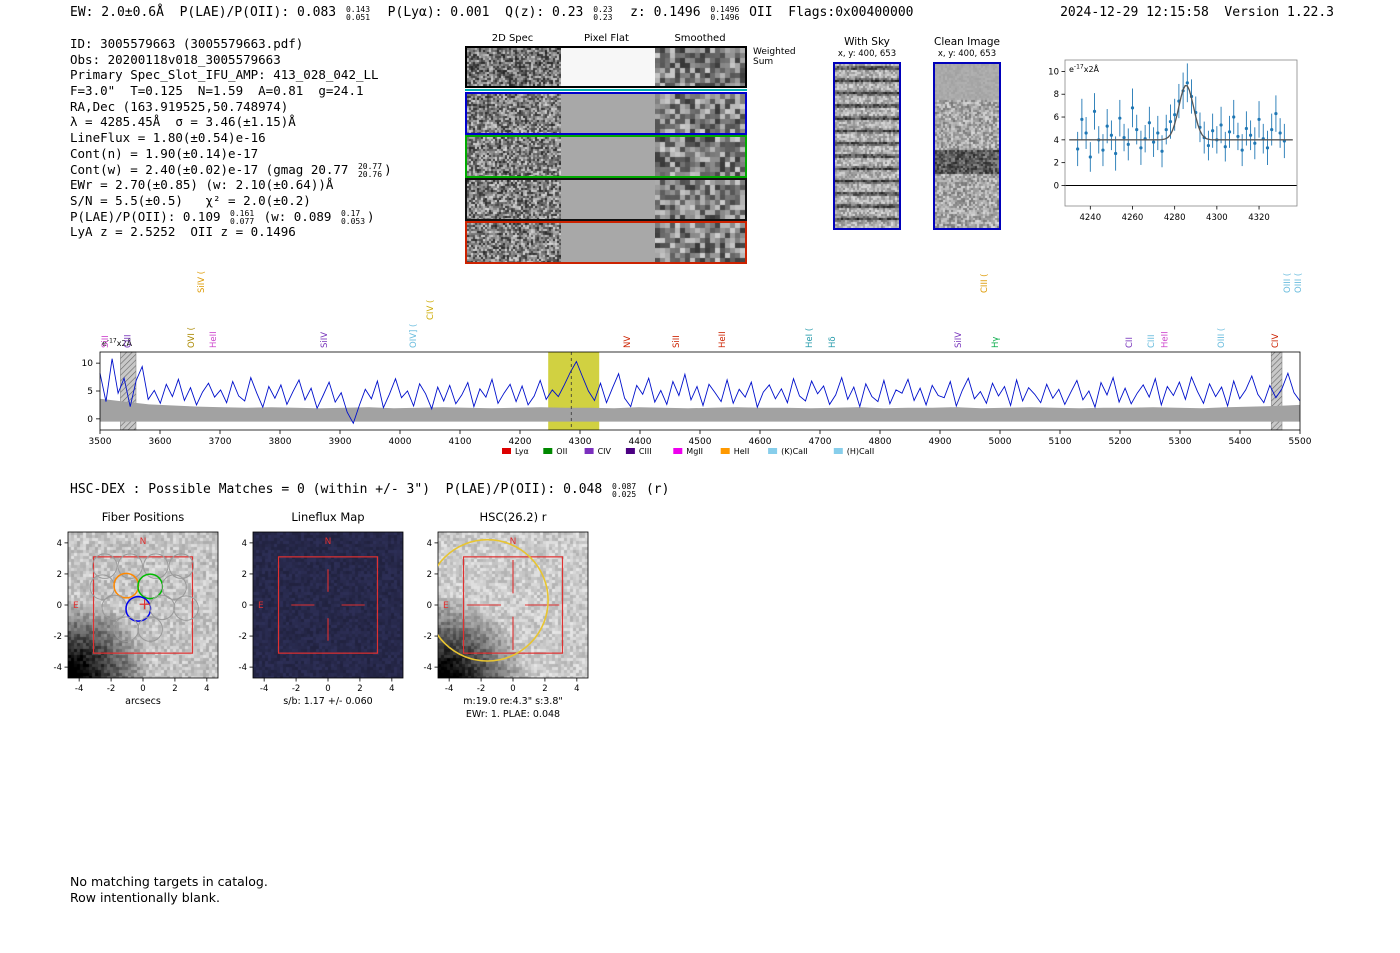 Image resolution: width=1400 pixels, height=953 pixels. What do you see at coordinates (513, 701) in the screenshot?
I see `hsc-r-mag-label: m:19.0 re:4.3" s:3.8"` at bounding box center [513, 701].